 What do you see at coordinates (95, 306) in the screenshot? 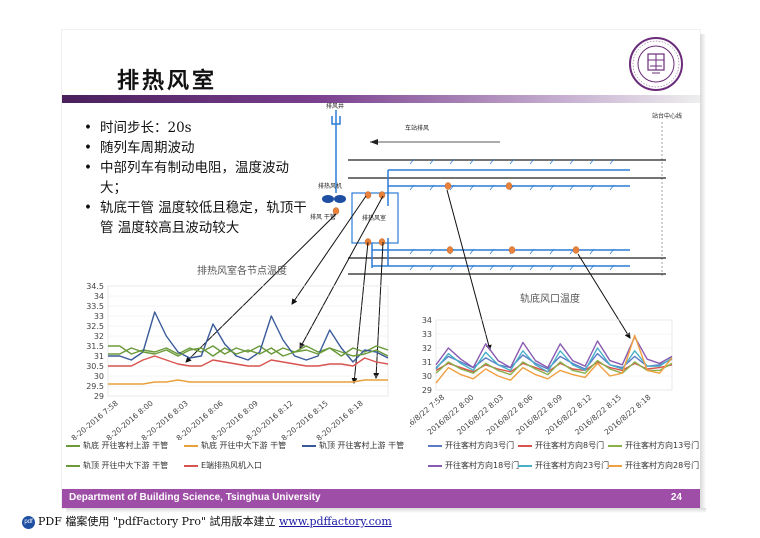
I see `y-tick-label: 33.5` at bounding box center [95, 306].